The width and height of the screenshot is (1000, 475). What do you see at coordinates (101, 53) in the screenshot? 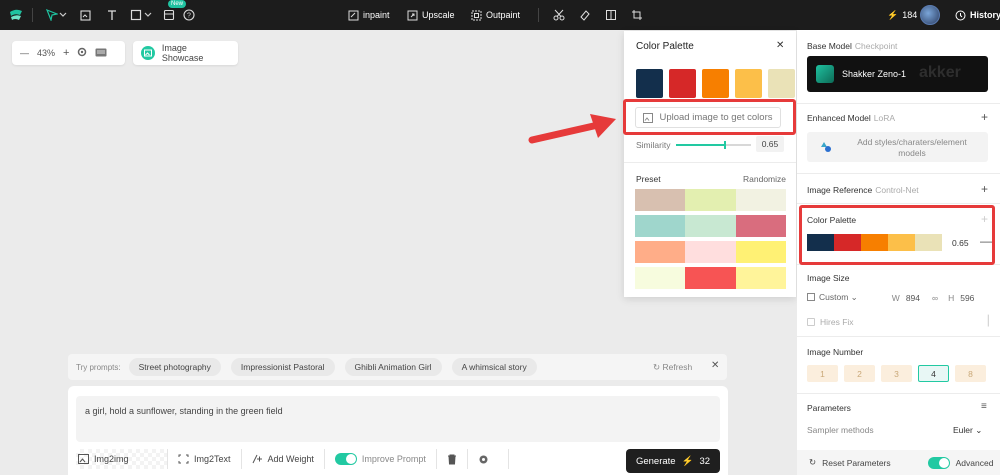
I see `keyboard-icon` at bounding box center [101, 53].